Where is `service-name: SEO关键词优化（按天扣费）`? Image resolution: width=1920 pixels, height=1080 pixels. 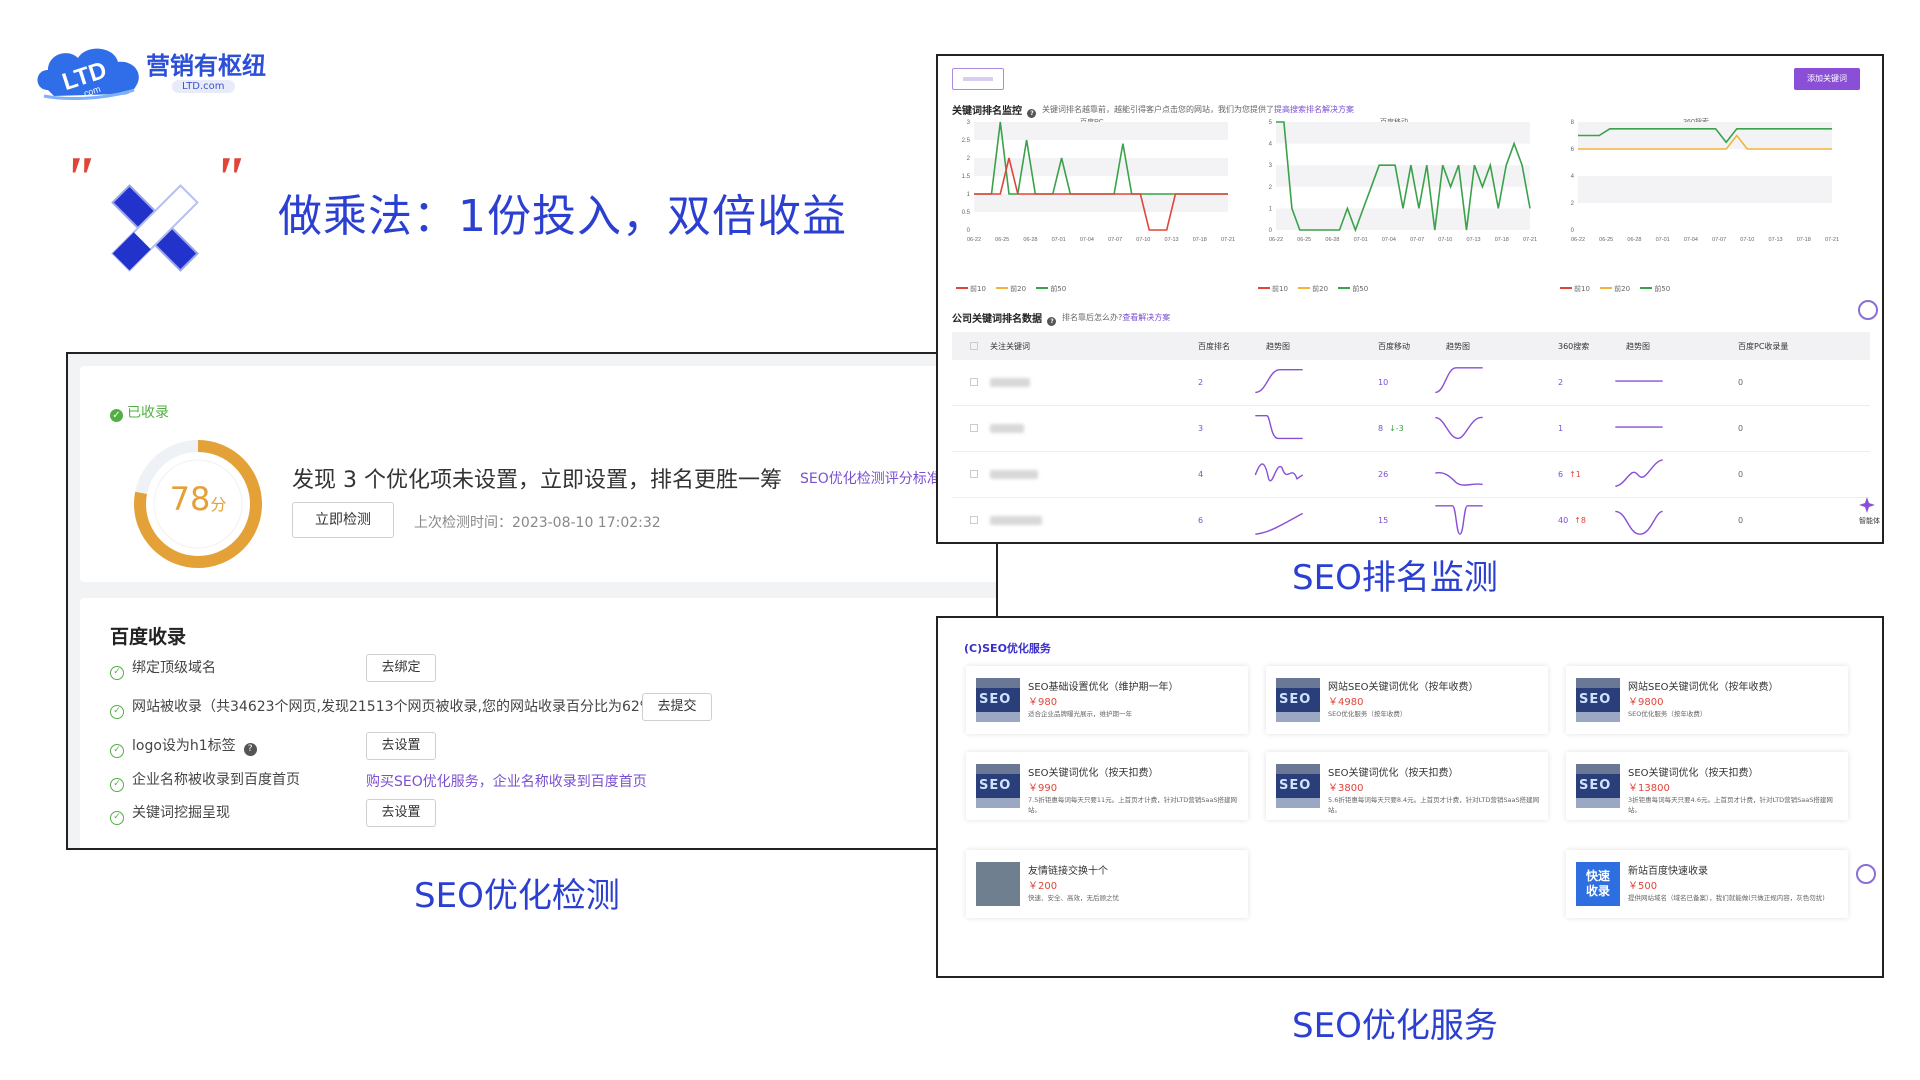 service-name: SEO关键词优化（按天扣费） is located at coordinates (1693, 771).